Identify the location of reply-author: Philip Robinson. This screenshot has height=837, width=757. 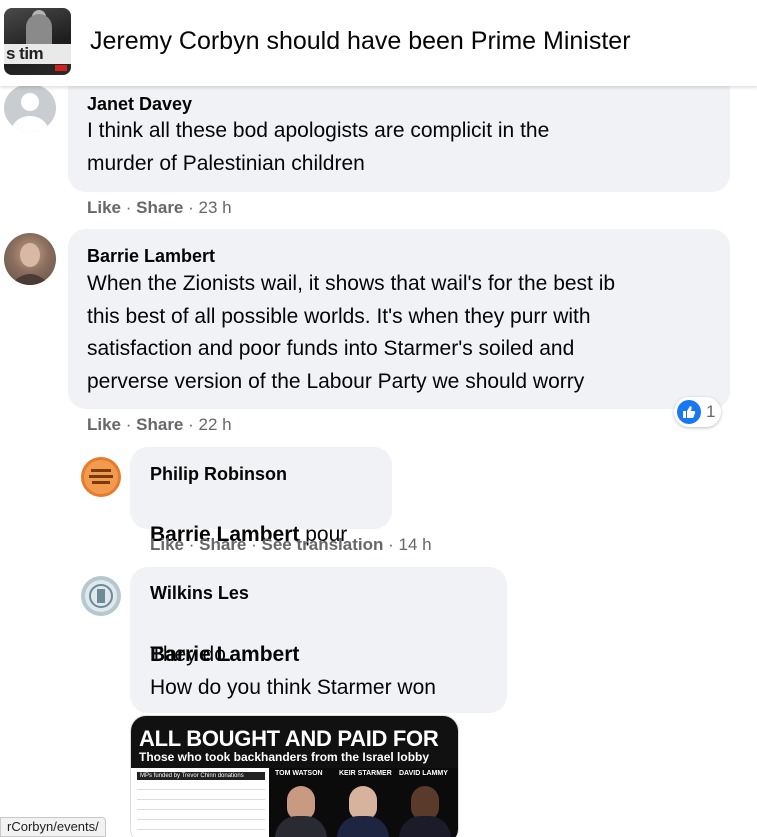
(218, 474).